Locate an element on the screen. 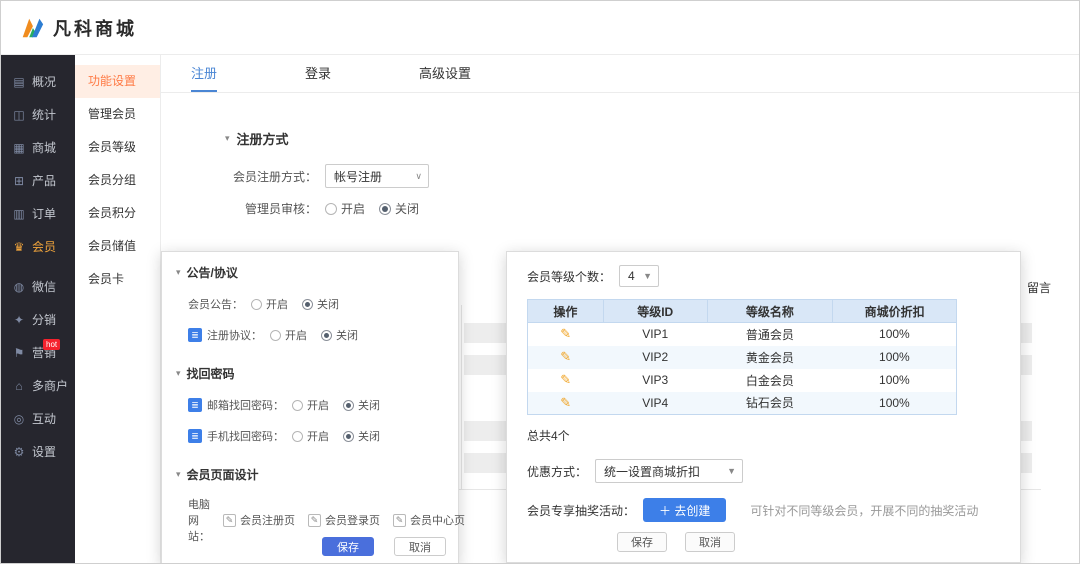  page-design-section-head: ▾ 会员页面设计 is located at coordinates (310, 474).